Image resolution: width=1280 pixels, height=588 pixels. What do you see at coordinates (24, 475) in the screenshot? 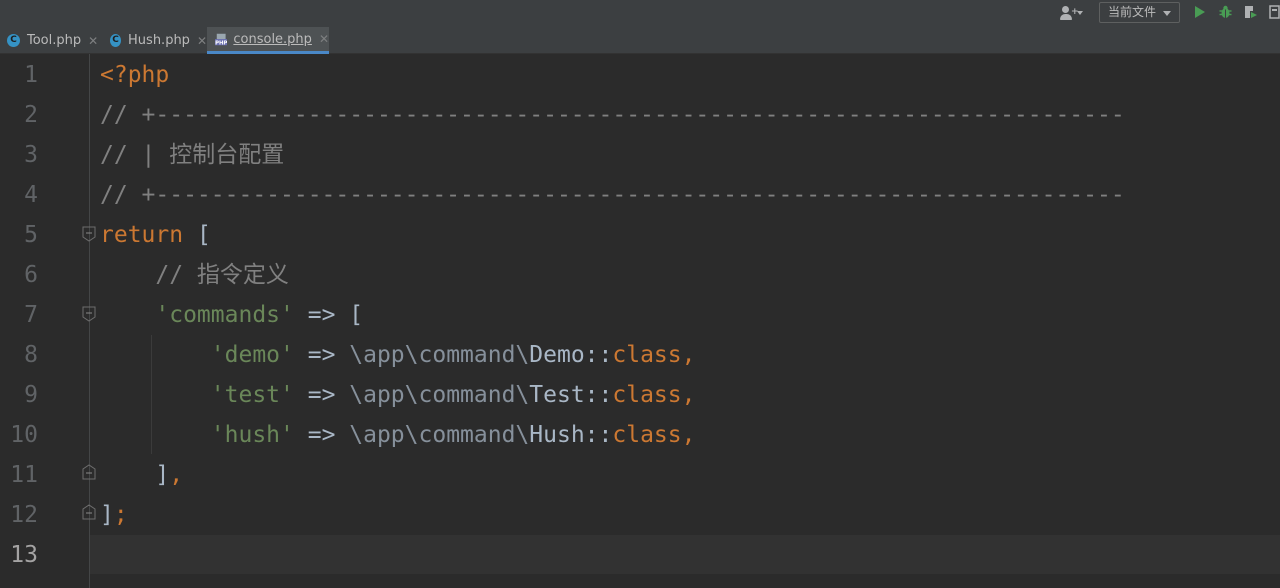
I see `line-number: 11` at bounding box center [24, 475].